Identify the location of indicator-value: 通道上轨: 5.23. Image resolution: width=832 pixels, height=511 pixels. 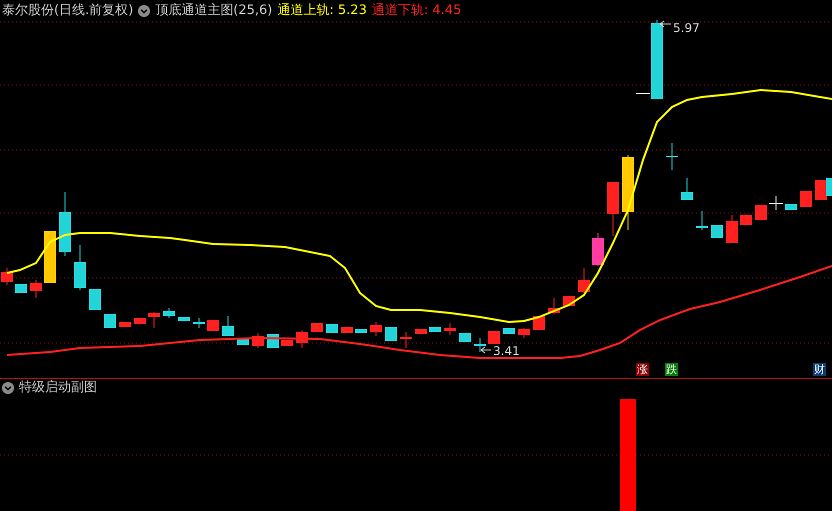
(322, 11).